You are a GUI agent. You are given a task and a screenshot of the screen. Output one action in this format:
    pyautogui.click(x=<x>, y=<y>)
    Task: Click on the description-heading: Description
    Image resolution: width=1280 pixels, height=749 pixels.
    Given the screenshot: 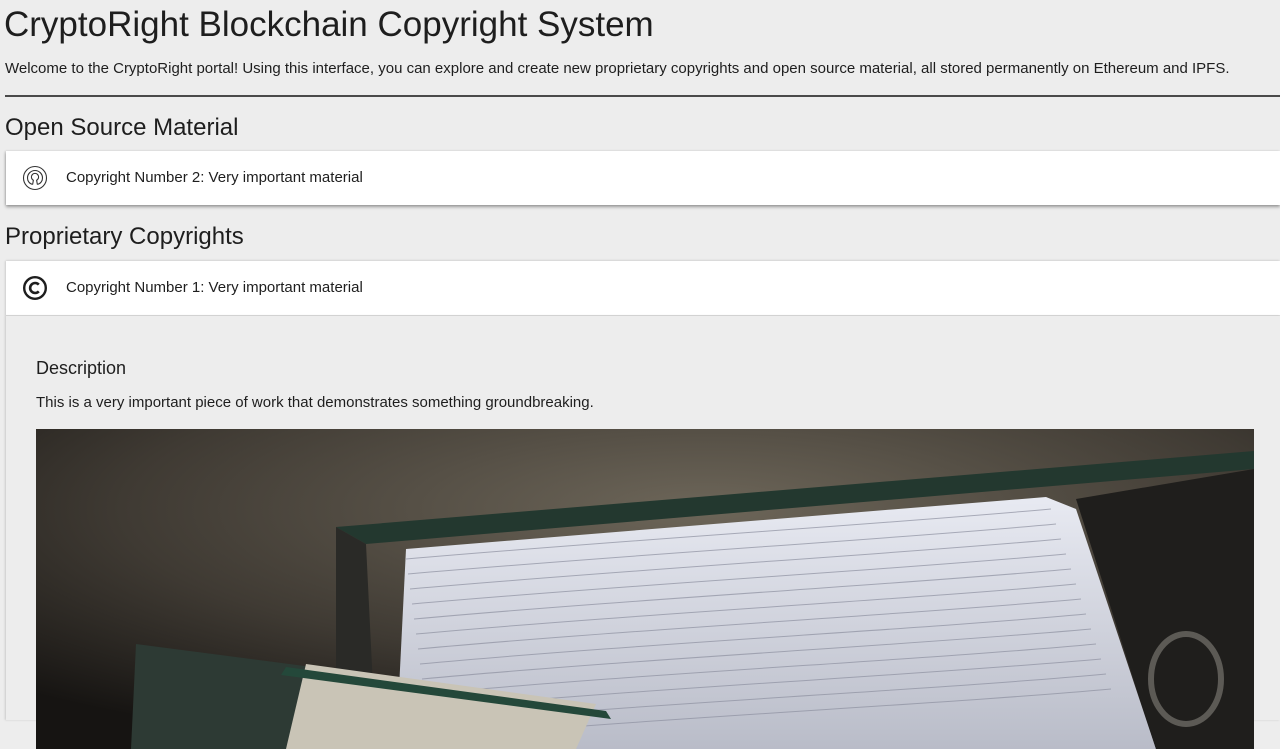 What is the action you would take?
    pyautogui.click(x=81, y=368)
    